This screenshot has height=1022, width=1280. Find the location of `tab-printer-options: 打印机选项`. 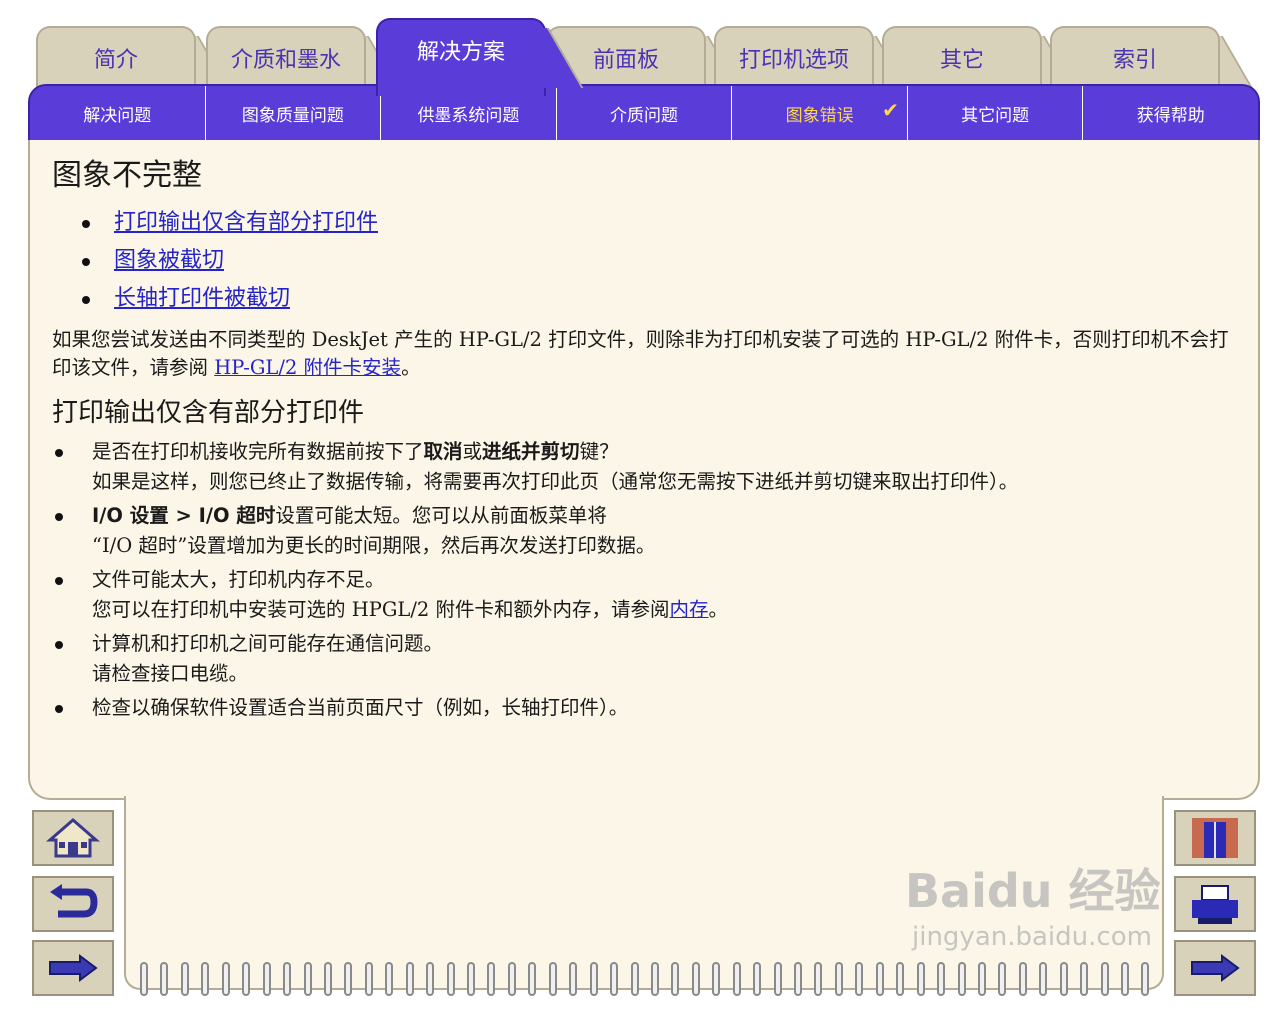

tab-printer-options: 打印机选项 is located at coordinates (794, 57).